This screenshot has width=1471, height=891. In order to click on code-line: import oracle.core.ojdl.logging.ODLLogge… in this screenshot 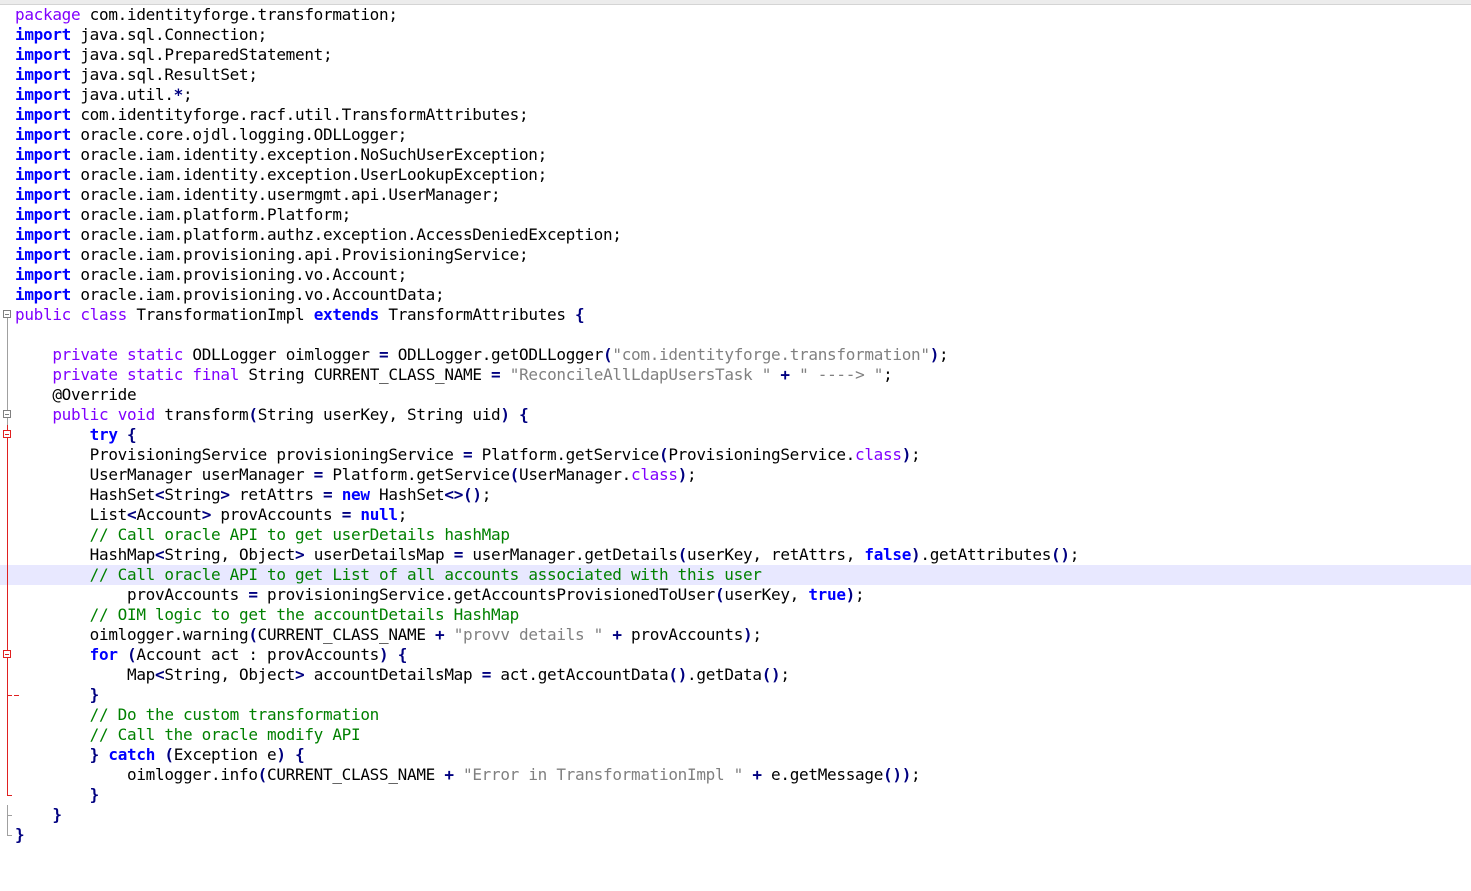, I will do `click(735, 135)`.